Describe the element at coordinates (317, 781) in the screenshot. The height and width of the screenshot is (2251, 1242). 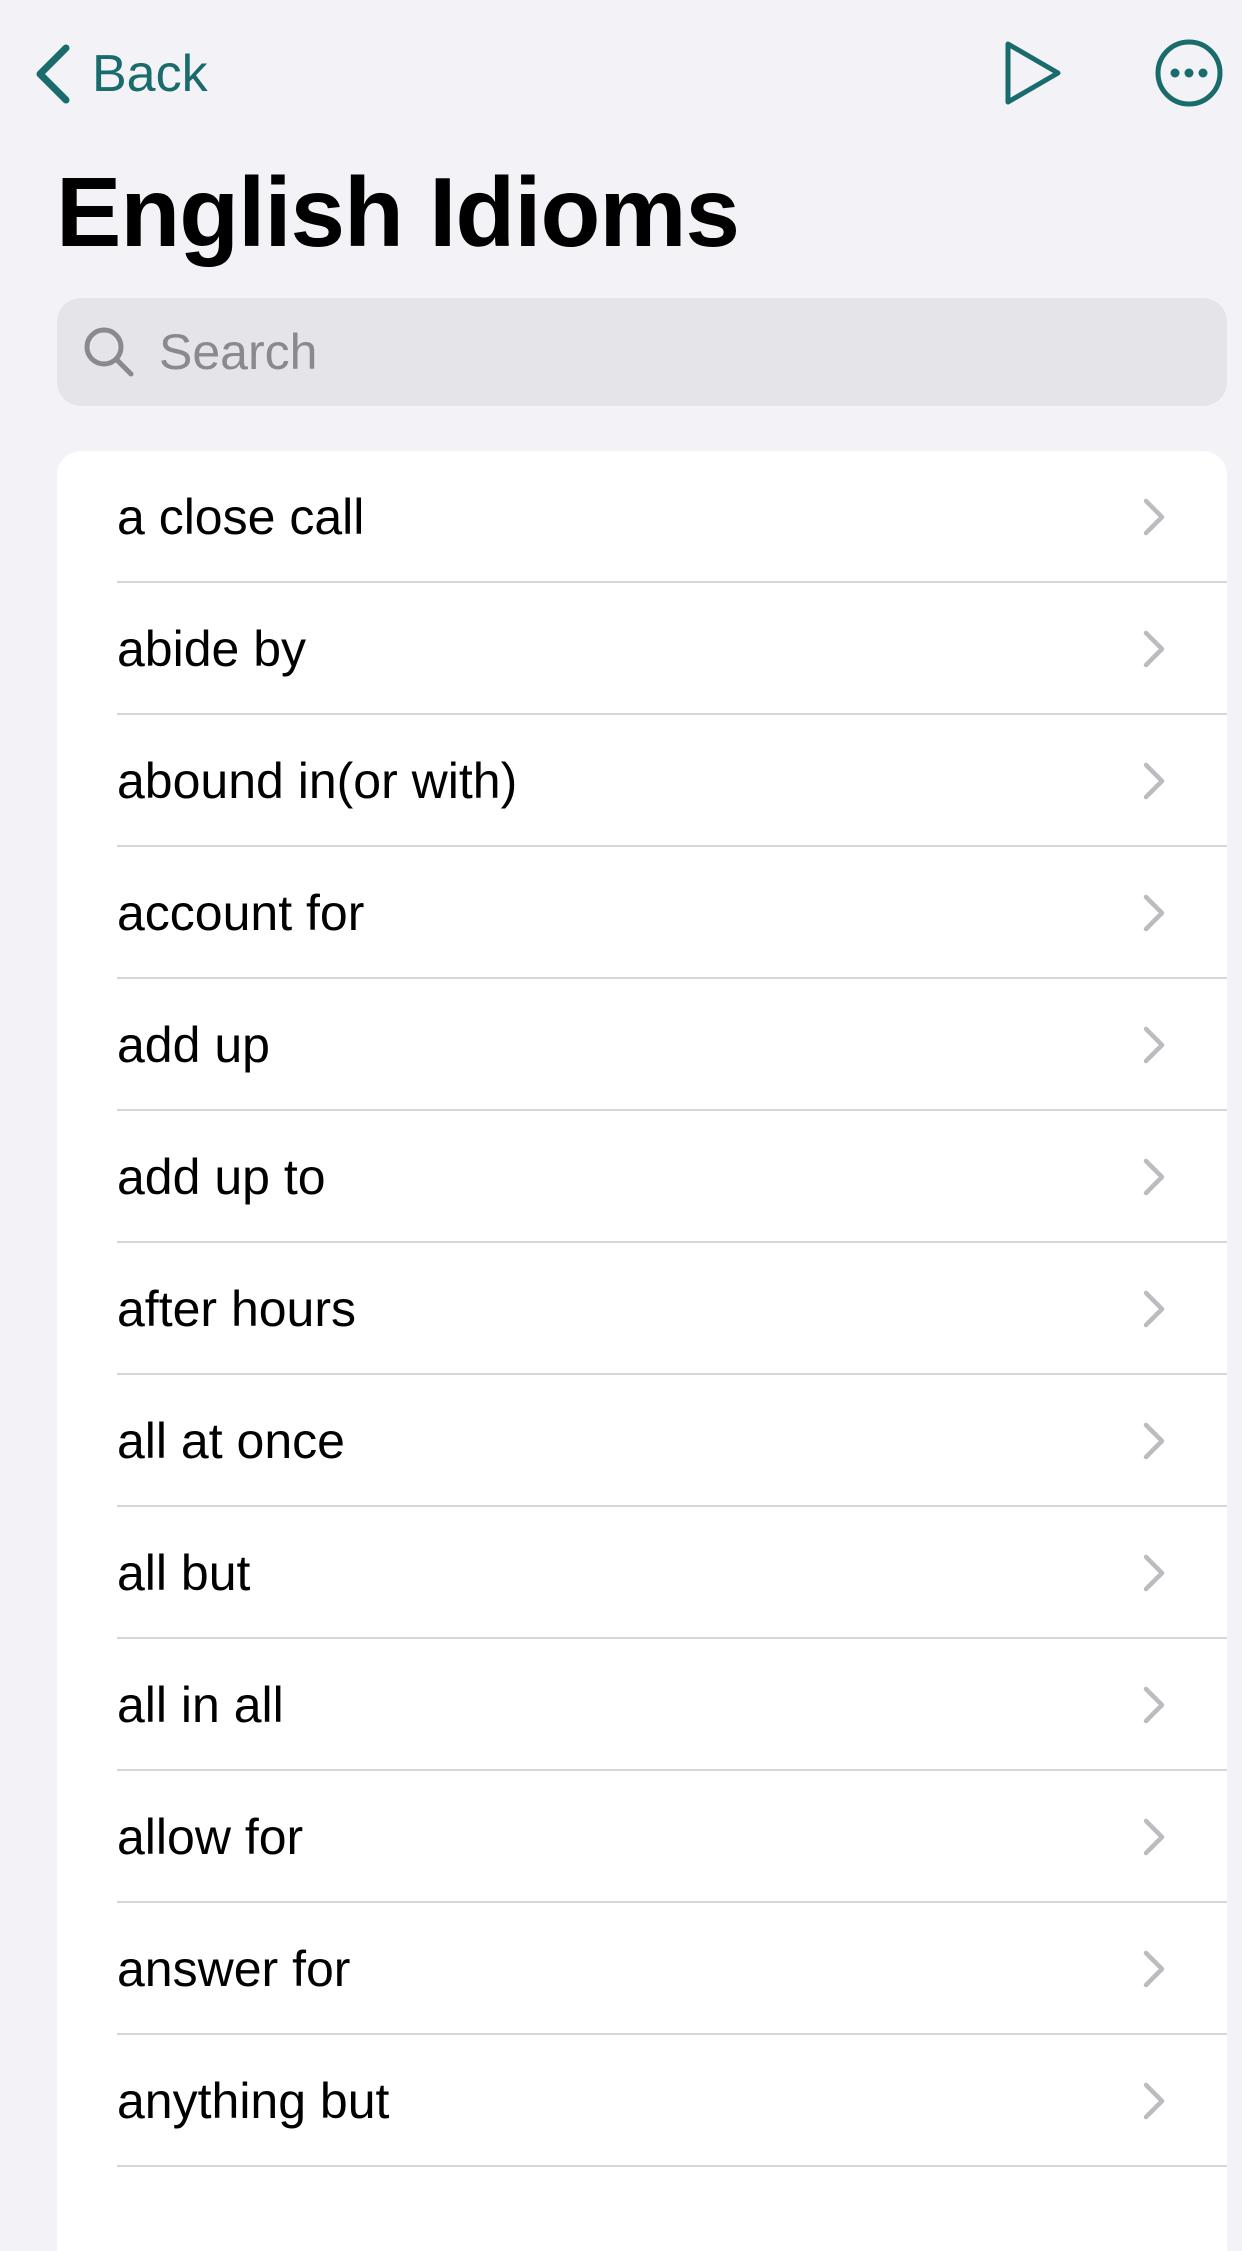
I see `list-item-label: abound in(or with)` at that location.